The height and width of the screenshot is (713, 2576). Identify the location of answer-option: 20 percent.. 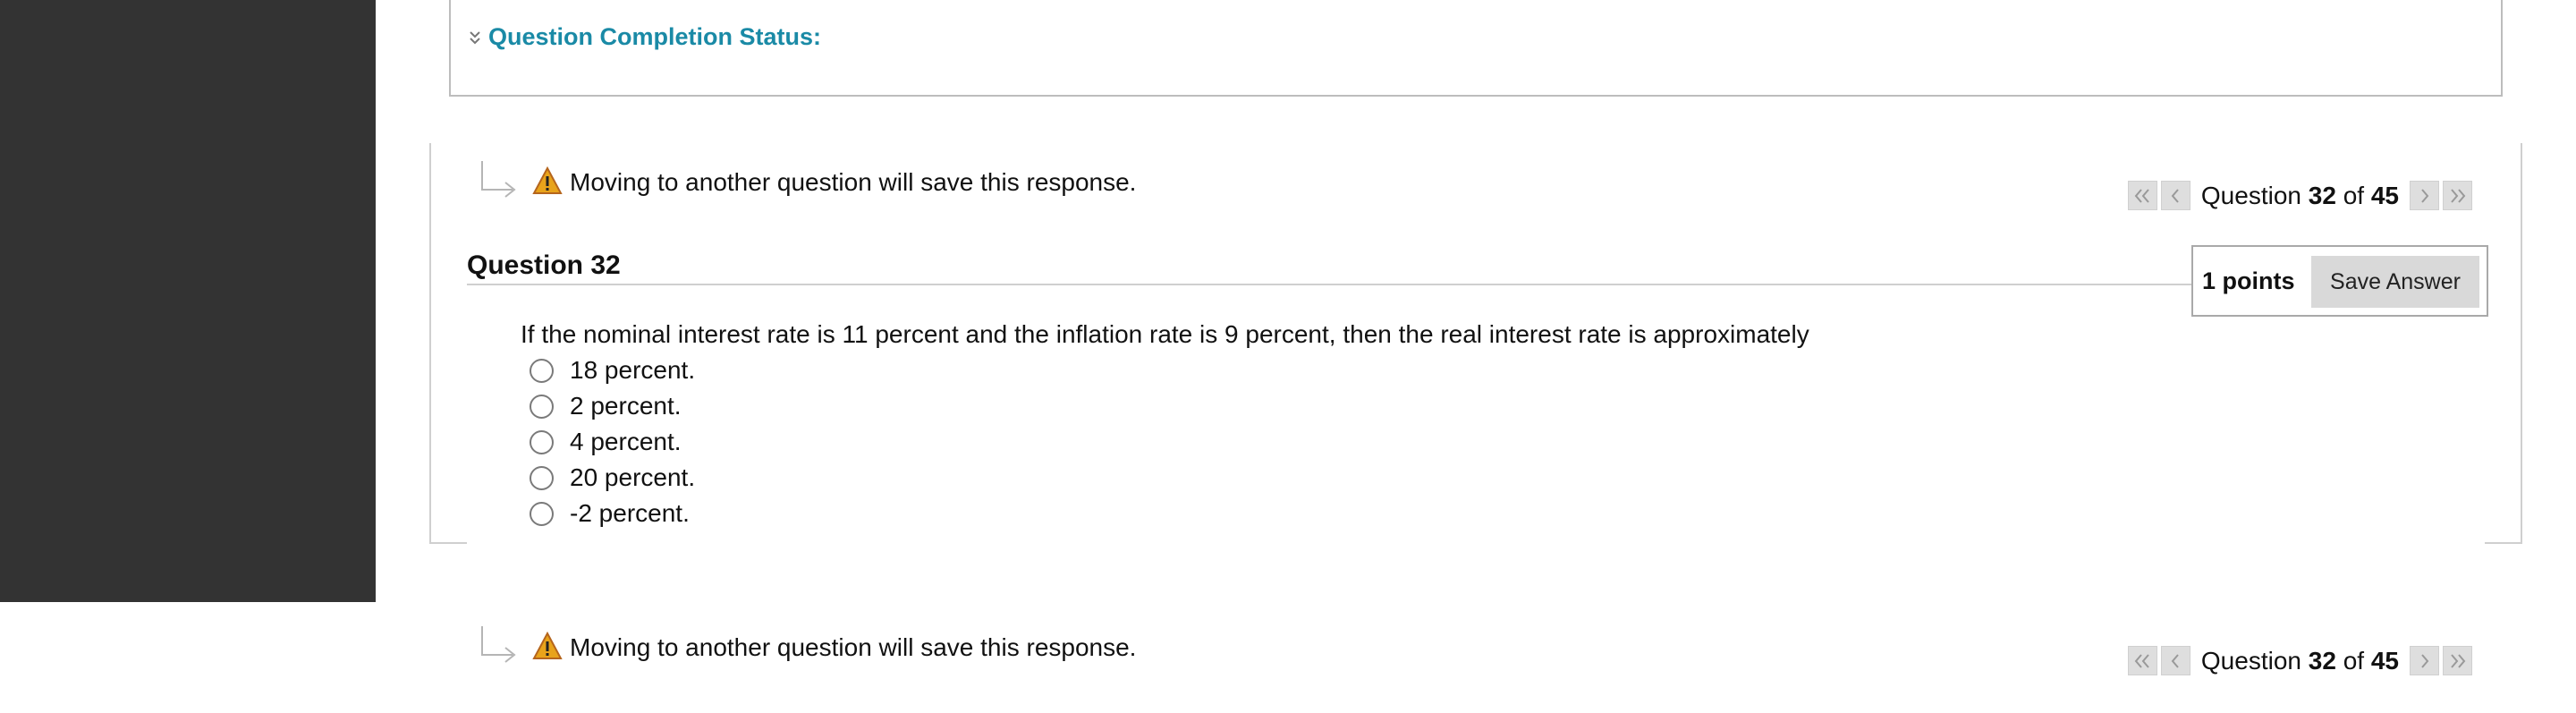
(612, 478).